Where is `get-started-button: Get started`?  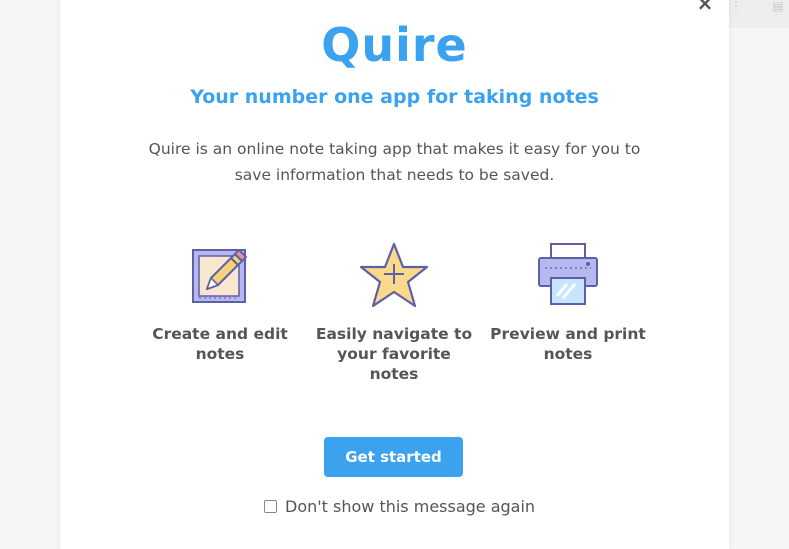
get-started-button: Get started is located at coordinates (393, 457).